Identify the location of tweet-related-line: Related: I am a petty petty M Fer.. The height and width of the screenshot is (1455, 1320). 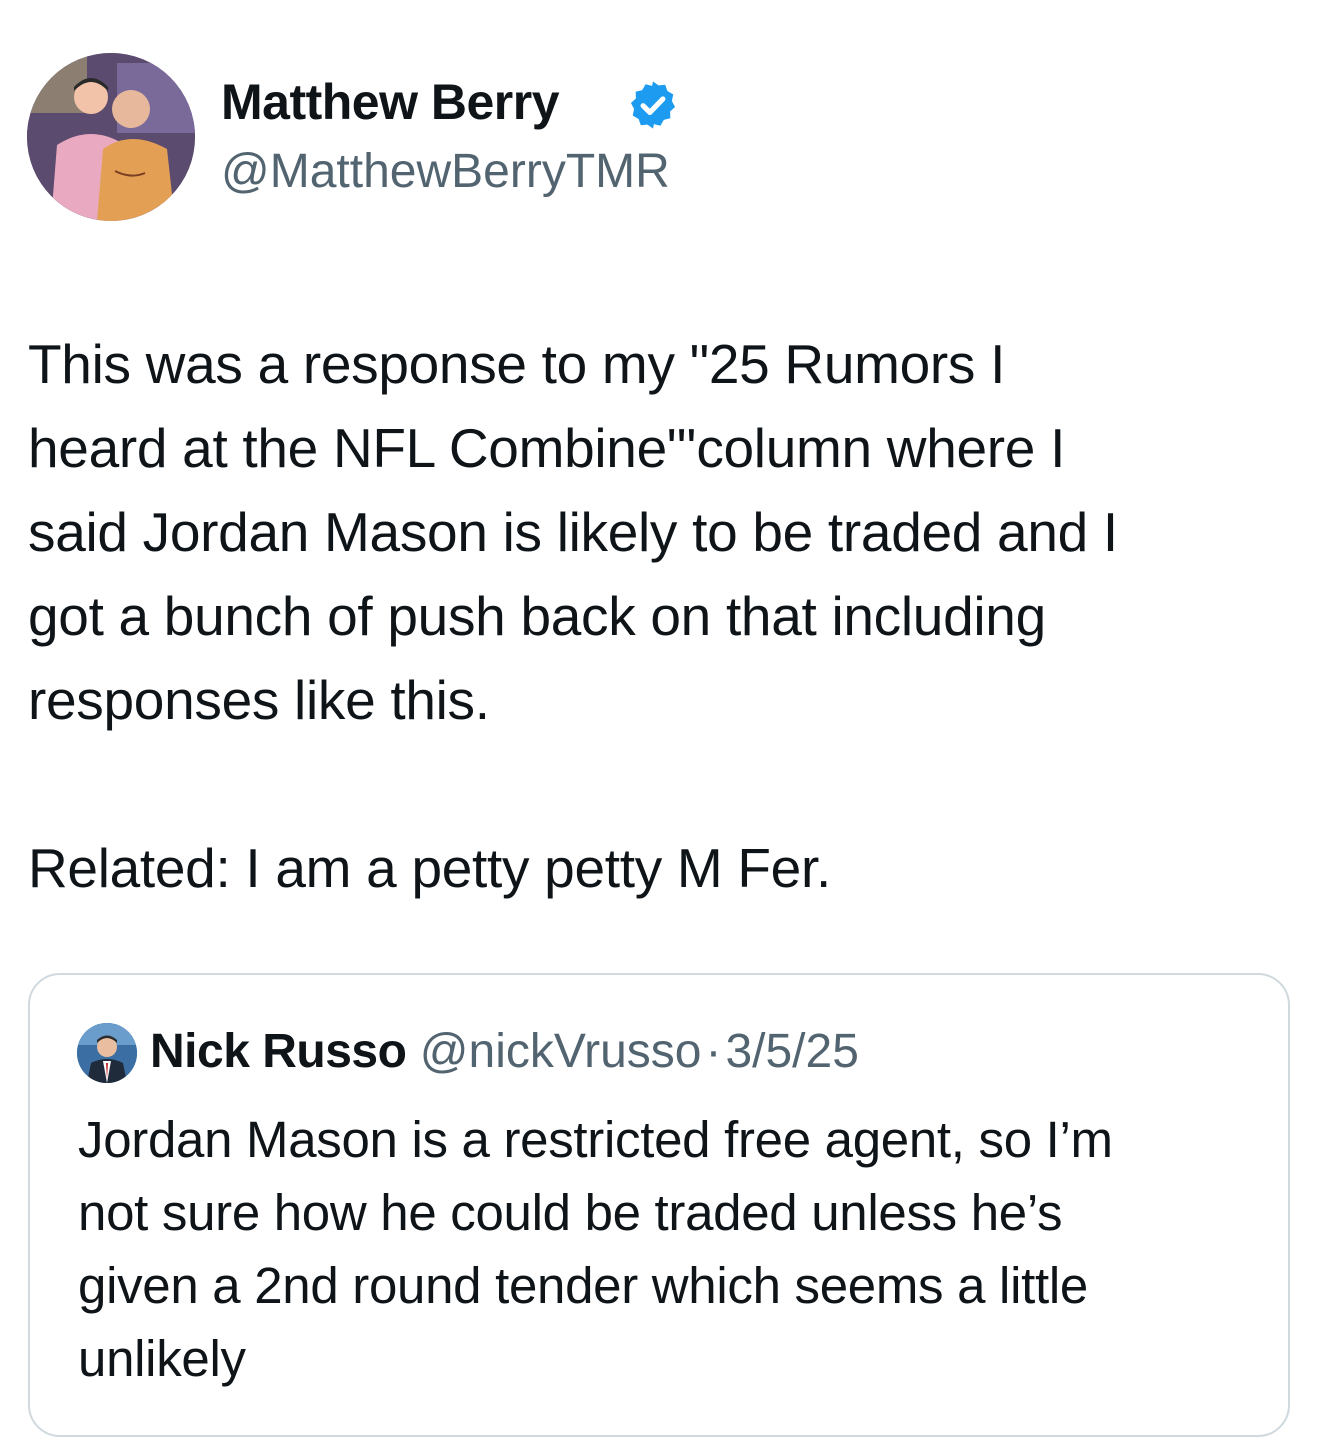
(429, 868).